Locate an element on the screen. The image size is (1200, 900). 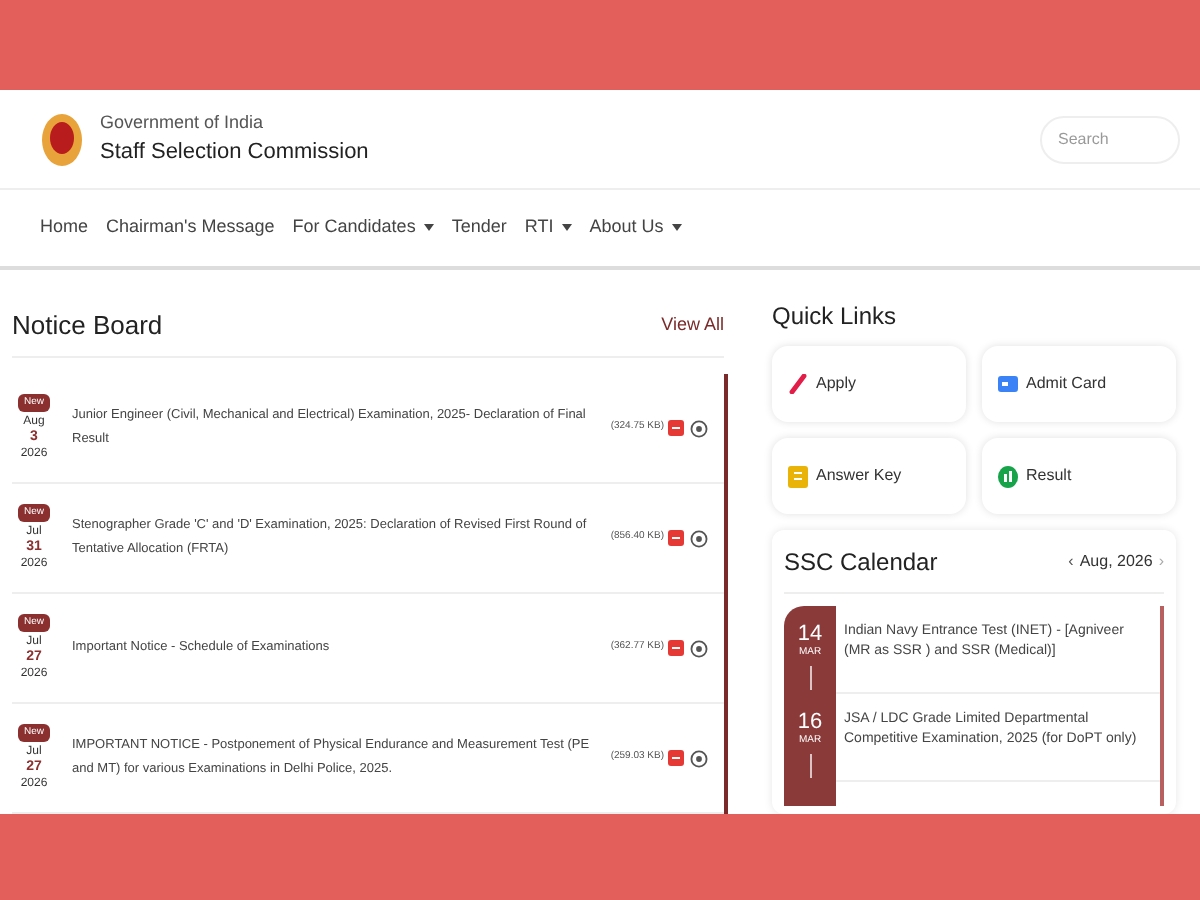
nav-link: Tender is located at coordinates (479, 228).